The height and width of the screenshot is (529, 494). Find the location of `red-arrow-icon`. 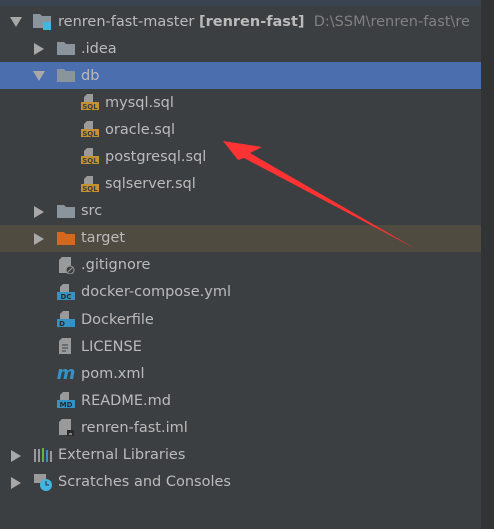

red-arrow-icon is located at coordinates (319, 195).